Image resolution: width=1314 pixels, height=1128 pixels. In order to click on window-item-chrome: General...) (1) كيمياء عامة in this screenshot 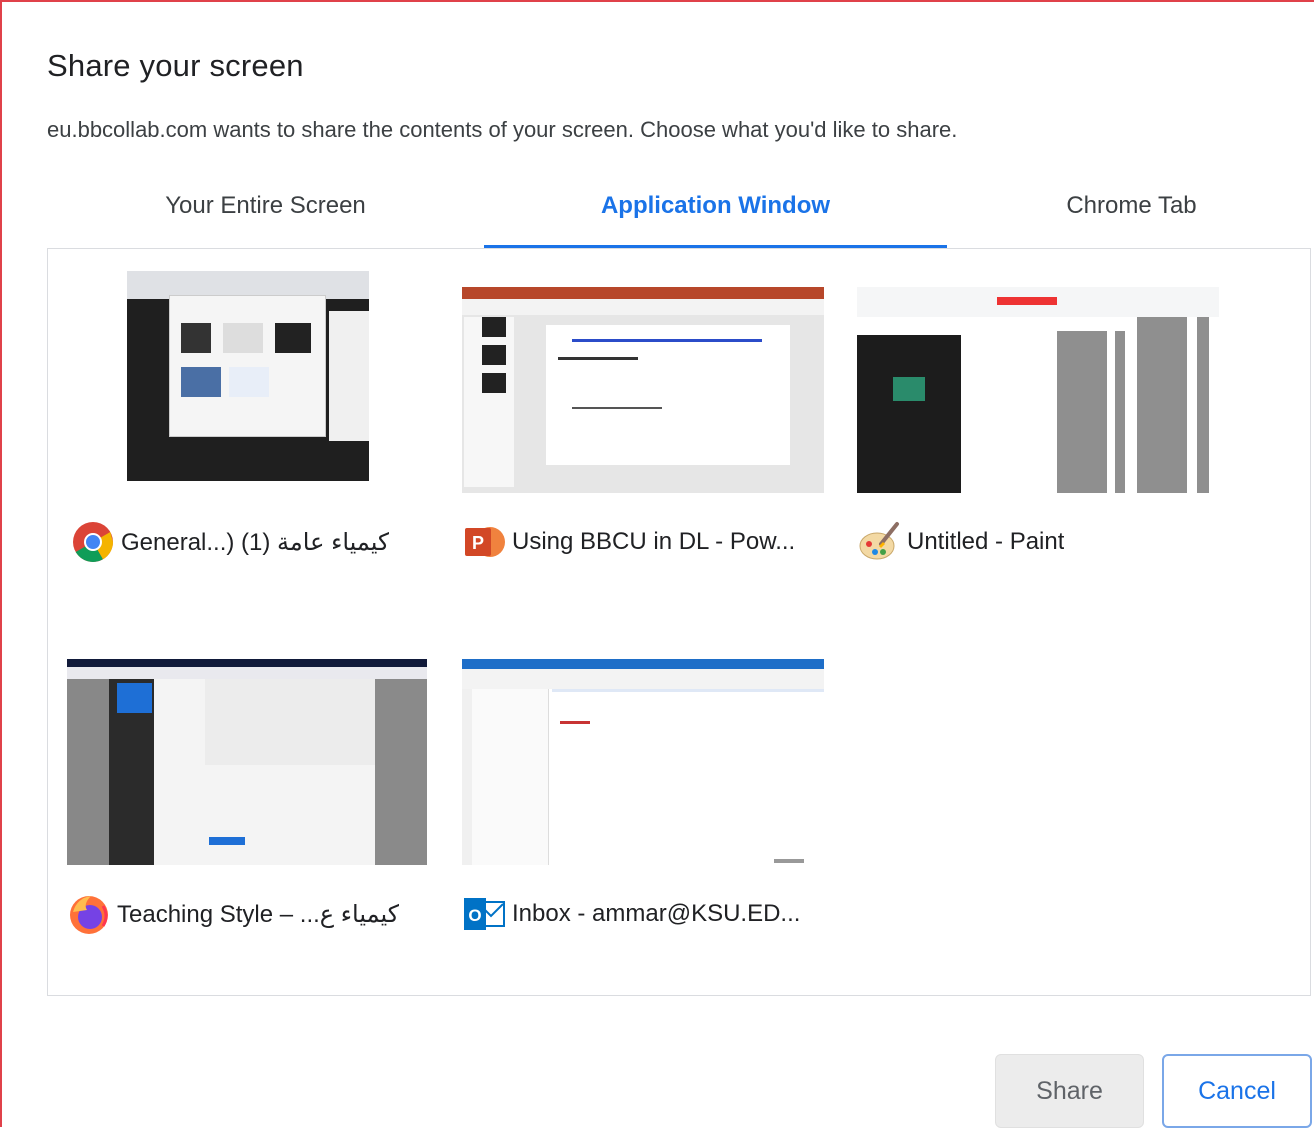, I will do `click(252, 416)`.